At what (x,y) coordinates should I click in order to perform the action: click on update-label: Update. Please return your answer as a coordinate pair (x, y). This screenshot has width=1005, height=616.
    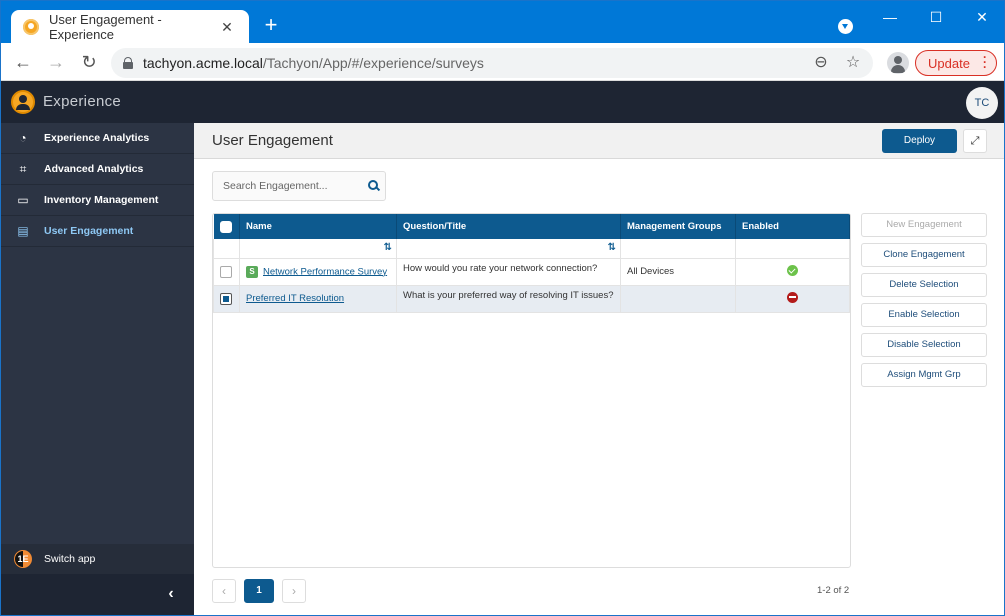
    Looking at the image, I should click on (949, 63).